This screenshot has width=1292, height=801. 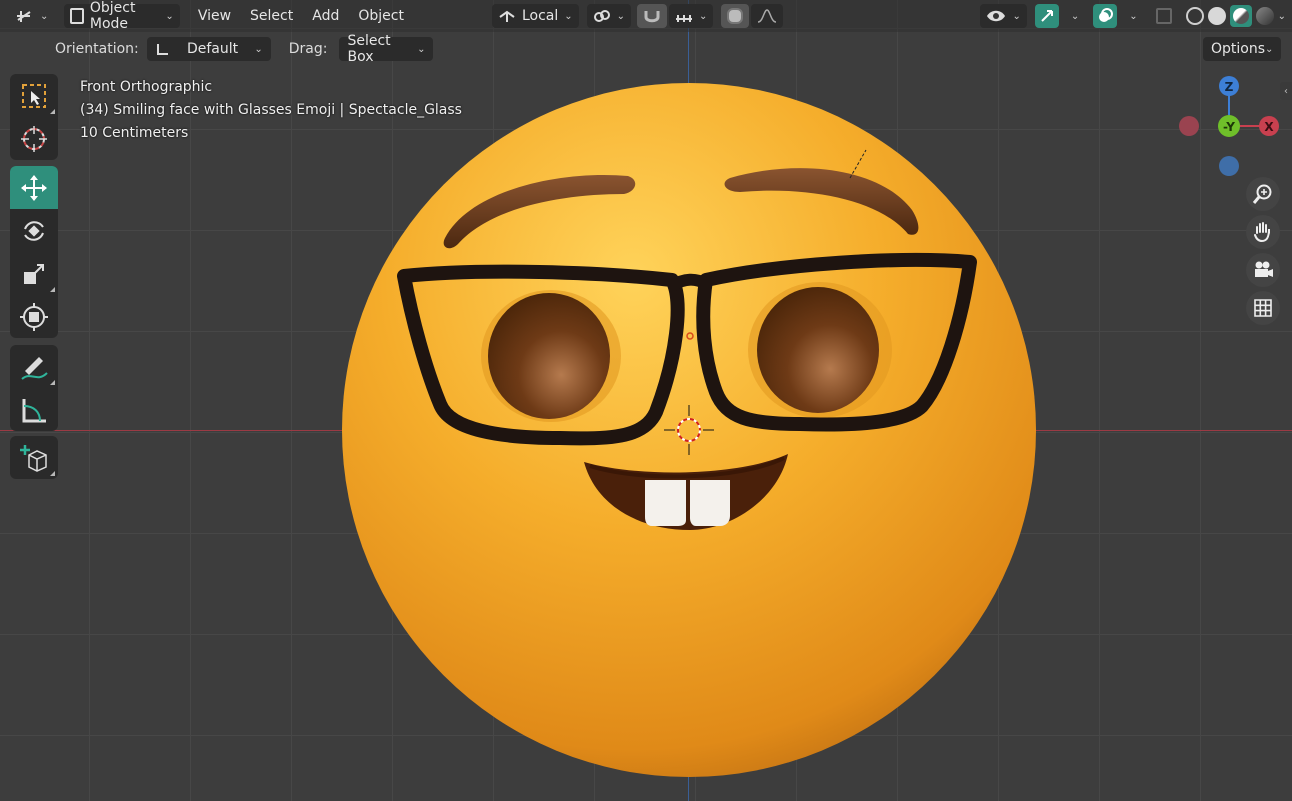 I want to click on overlays-icon, so click(x=1105, y=16).